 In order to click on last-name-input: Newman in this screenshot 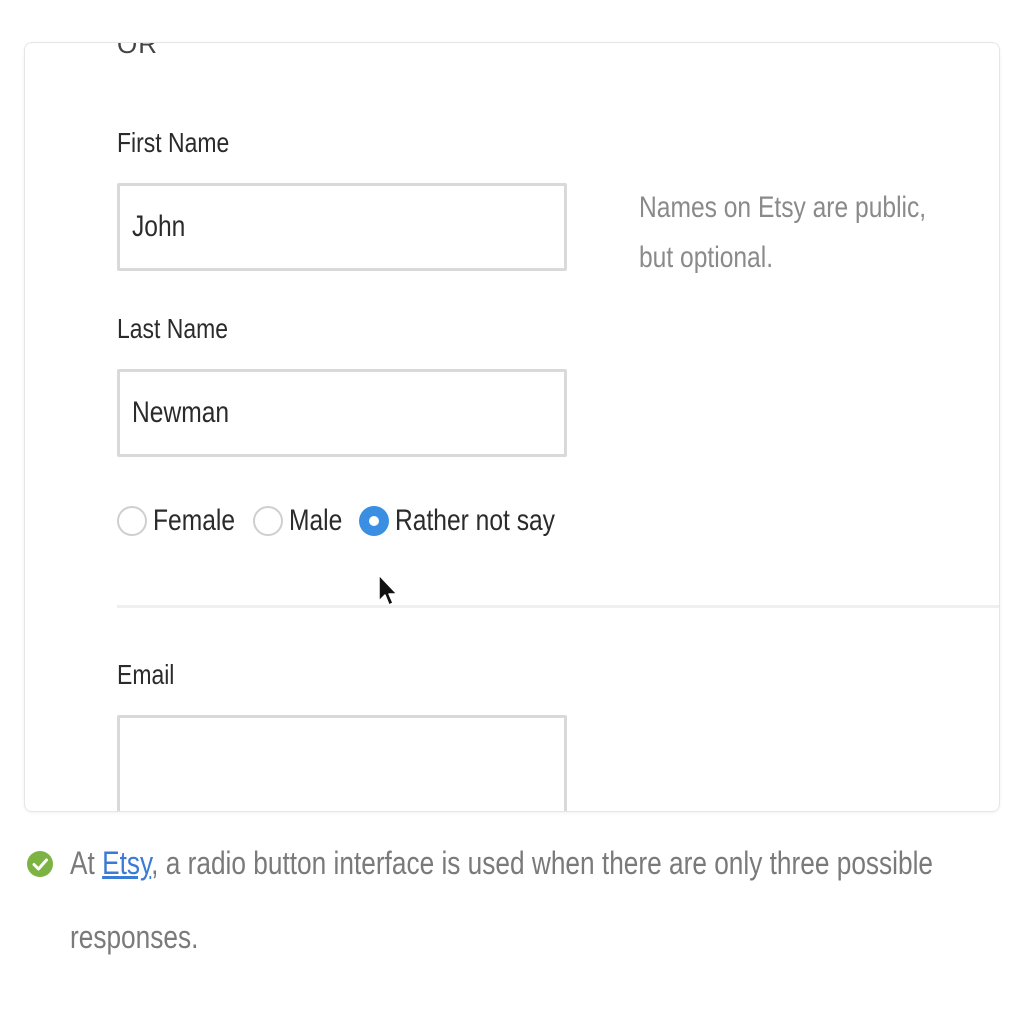, I will do `click(342, 413)`.